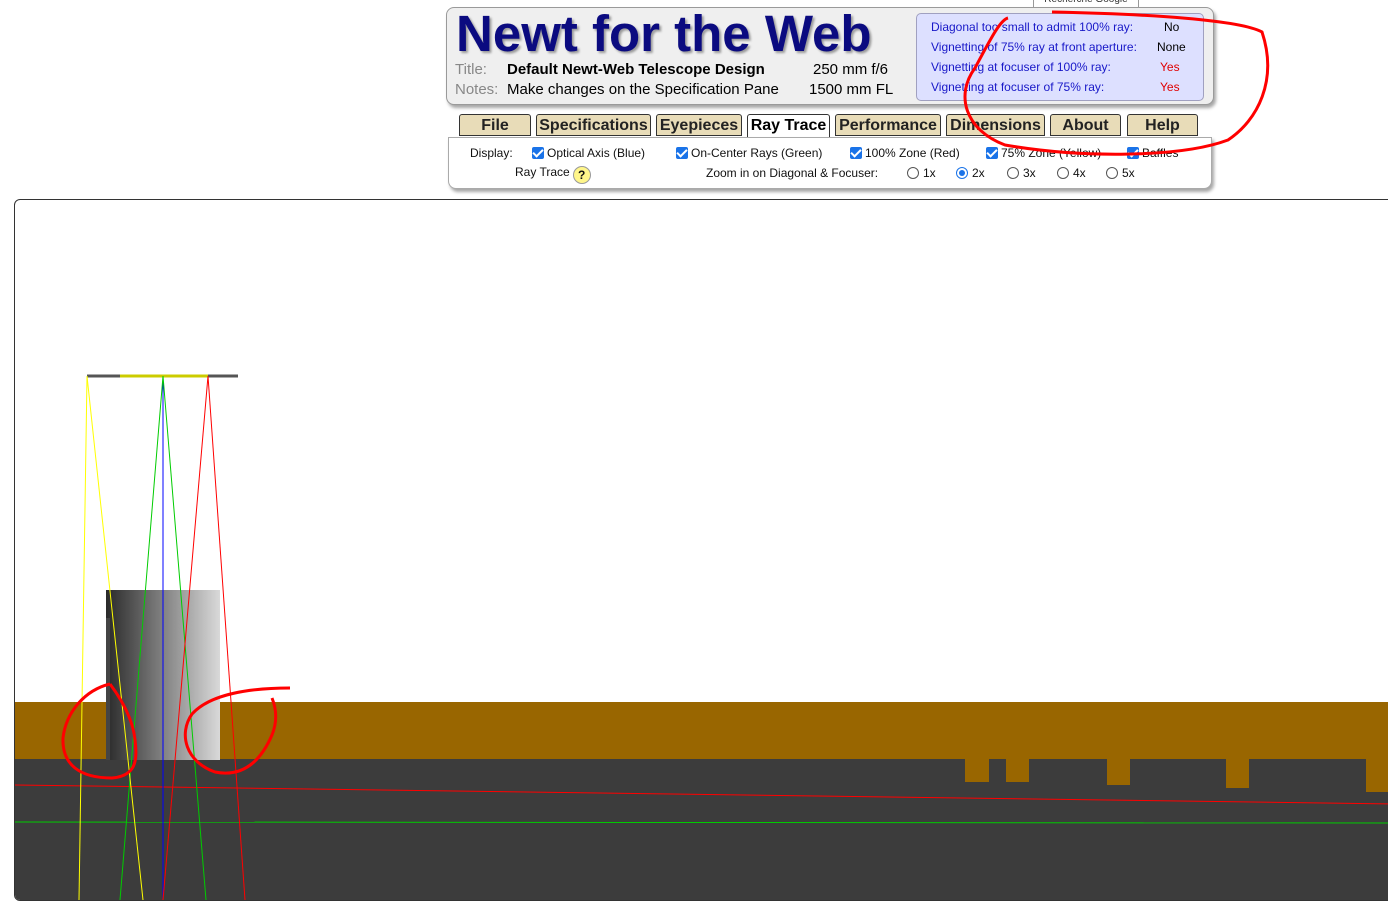 This screenshot has width=1388, height=901. I want to click on option-label: On-Center Rays (Green), so click(757, 153).